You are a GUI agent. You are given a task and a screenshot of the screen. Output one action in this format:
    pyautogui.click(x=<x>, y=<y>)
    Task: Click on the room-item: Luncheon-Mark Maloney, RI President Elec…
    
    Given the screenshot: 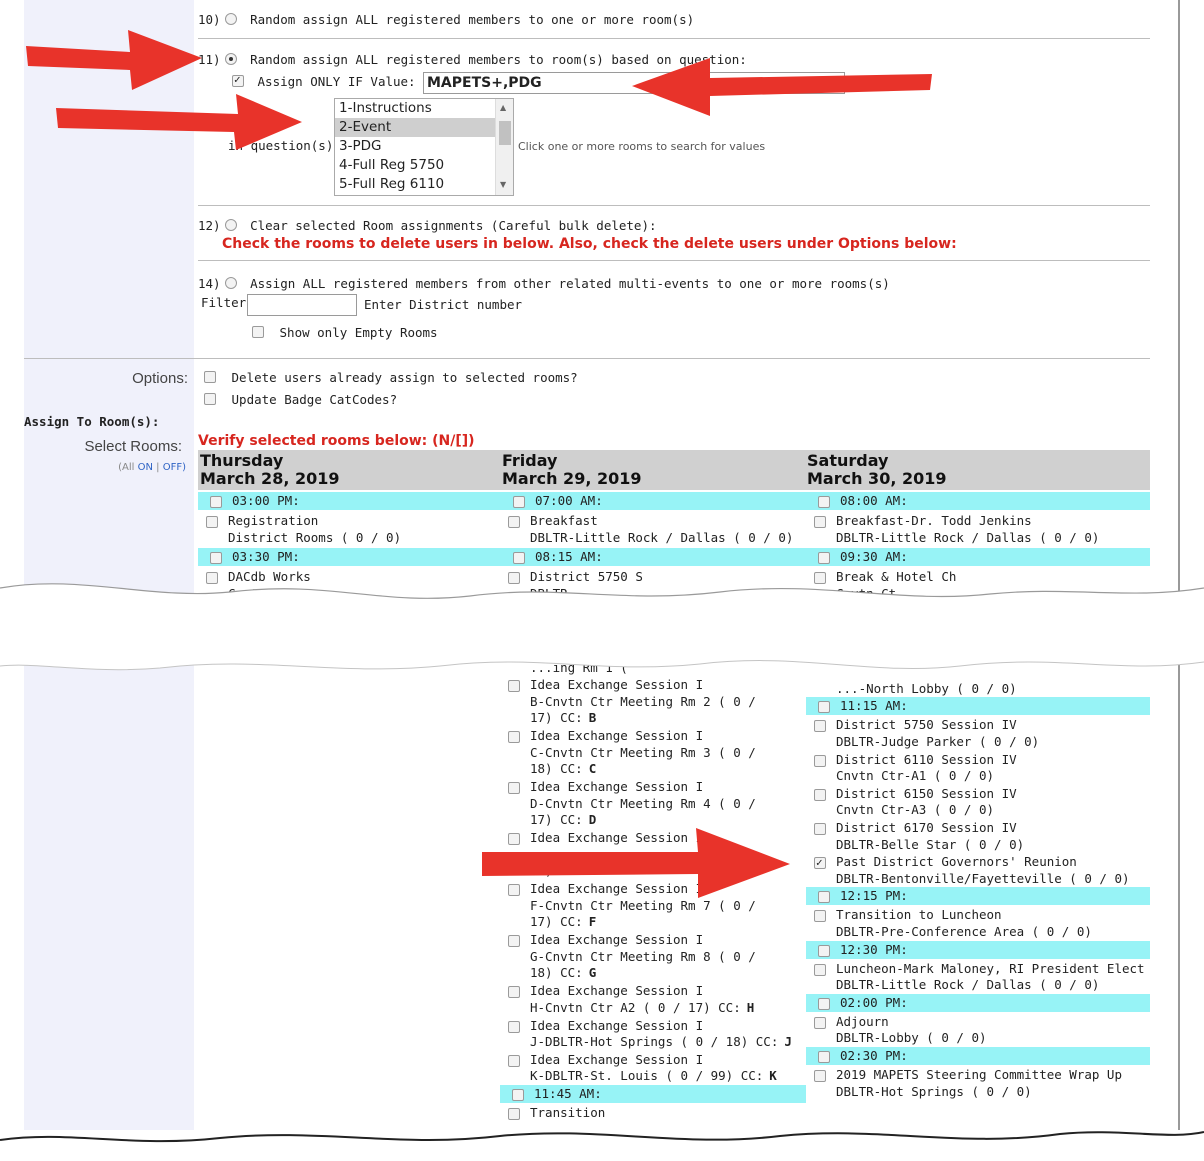 What is the action you would take?
    pyautogui.click(x=979, y=977)
    